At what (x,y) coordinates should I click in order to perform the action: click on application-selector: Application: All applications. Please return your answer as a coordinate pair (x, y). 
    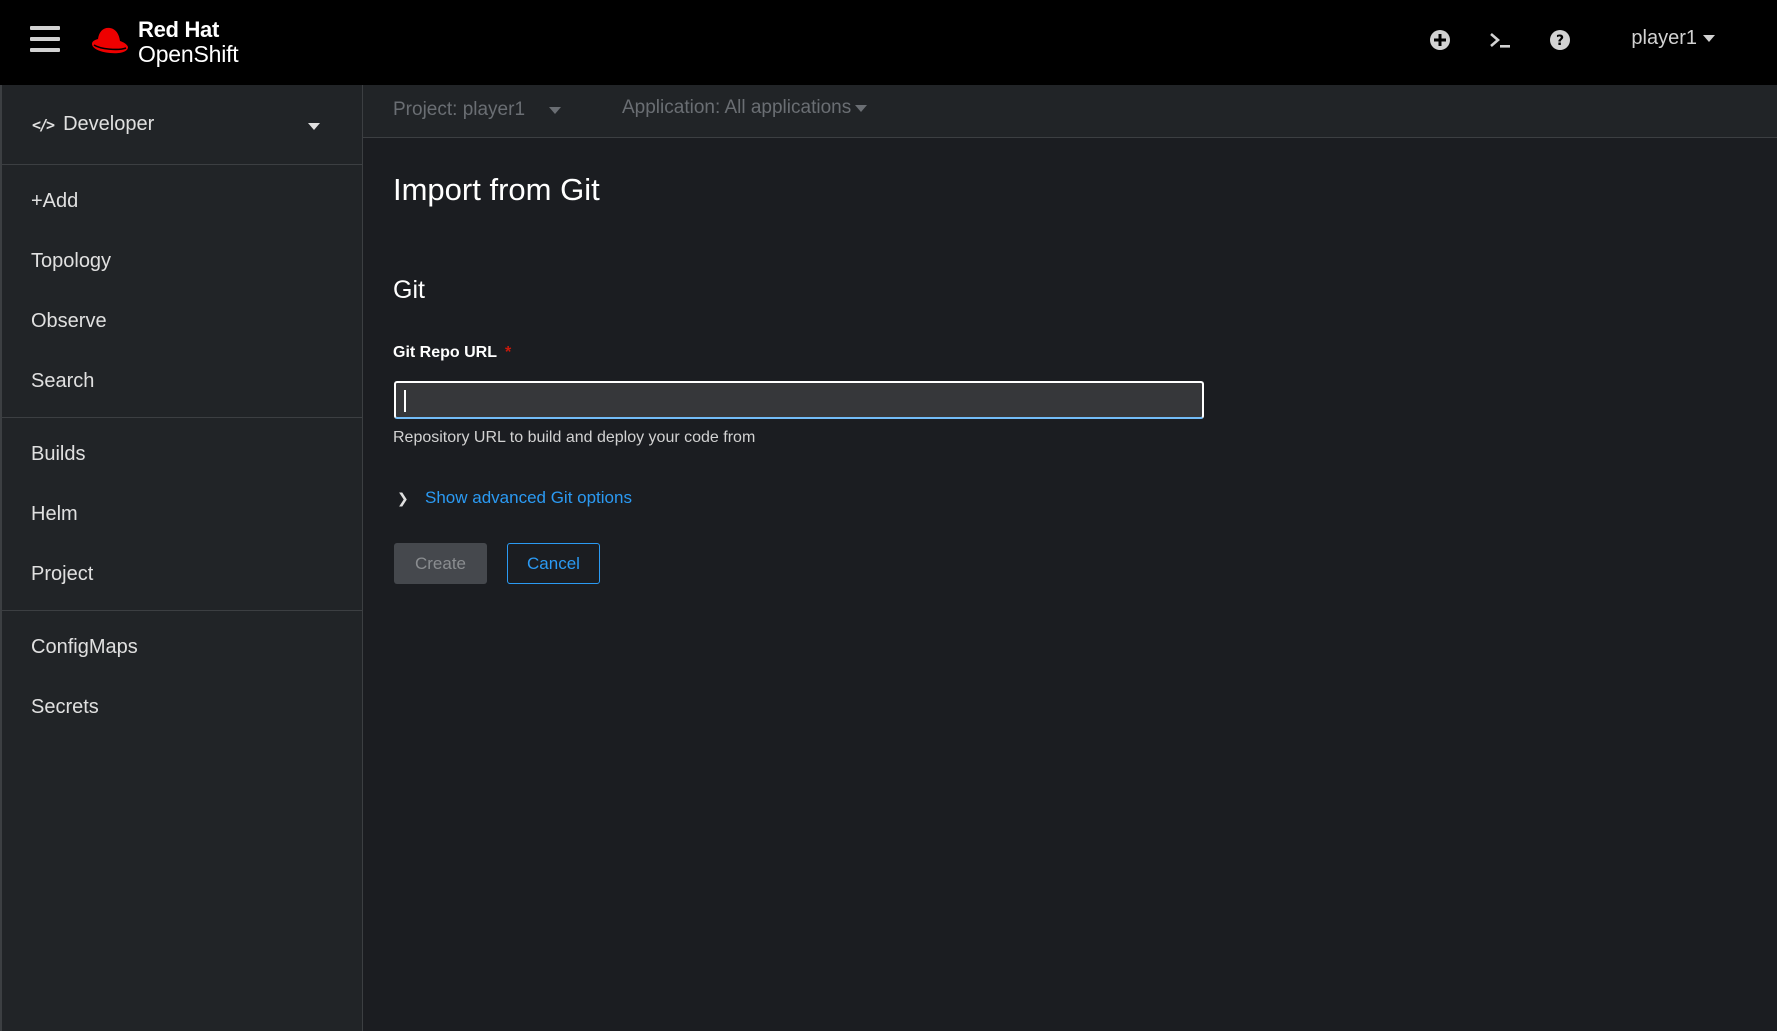
    Looking at the image, I should click on (745, 108).